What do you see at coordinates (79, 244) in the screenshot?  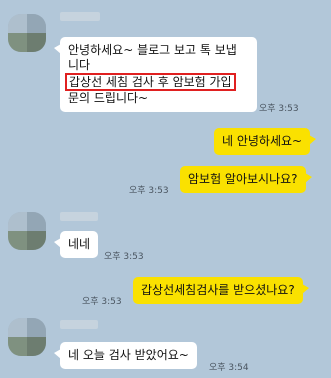 I see `message-text: 네네` at bounding box center [79, 244].